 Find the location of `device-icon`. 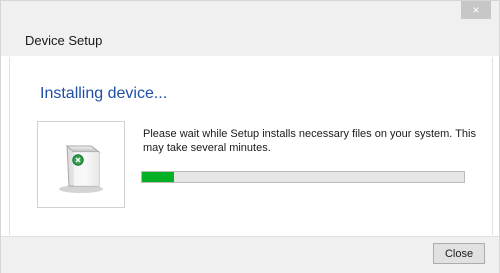

device-icon is located at coordinates (81, 164).